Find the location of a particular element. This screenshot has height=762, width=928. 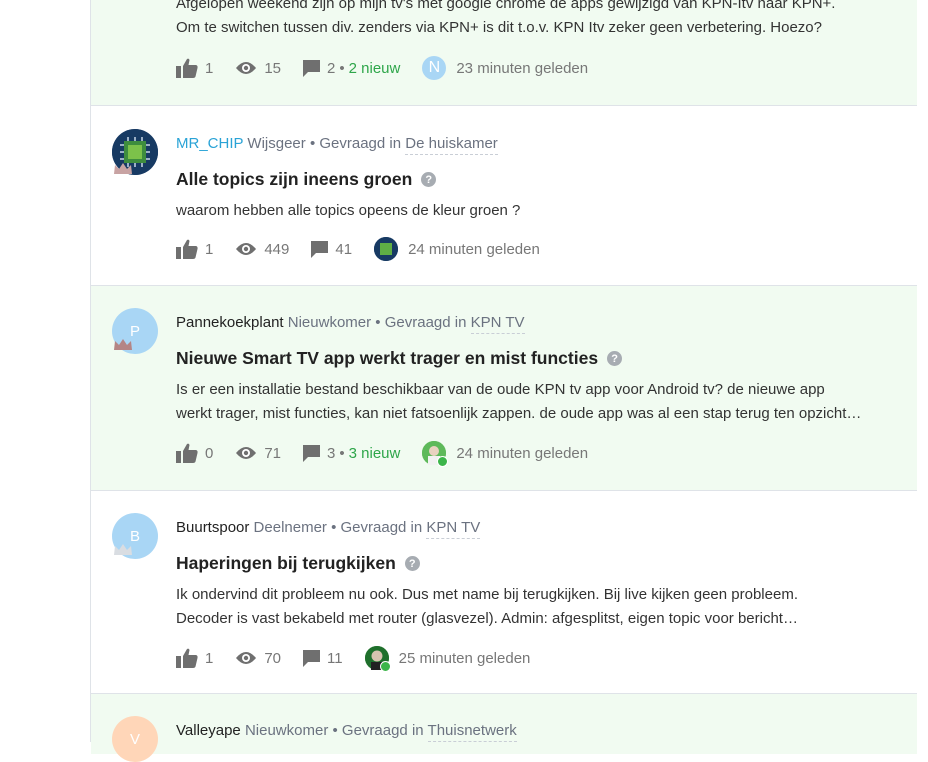

right-gutter is located at coordinates (922, 371).